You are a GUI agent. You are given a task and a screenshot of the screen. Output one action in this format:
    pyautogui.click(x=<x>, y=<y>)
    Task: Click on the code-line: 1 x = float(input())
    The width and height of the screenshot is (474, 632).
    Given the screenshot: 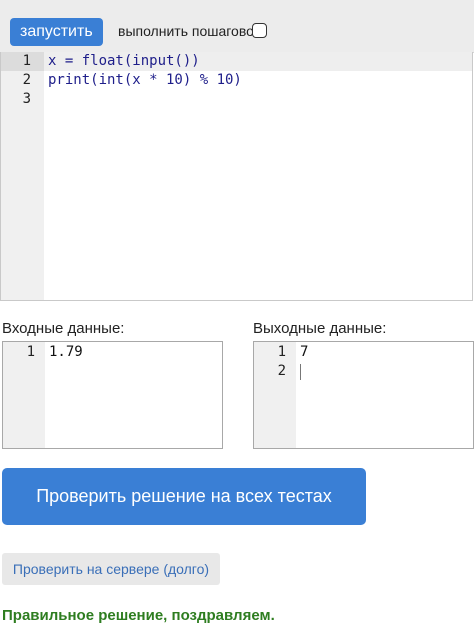 What is the action you would take?
    pyautogui.click(x=236, y=61)
    